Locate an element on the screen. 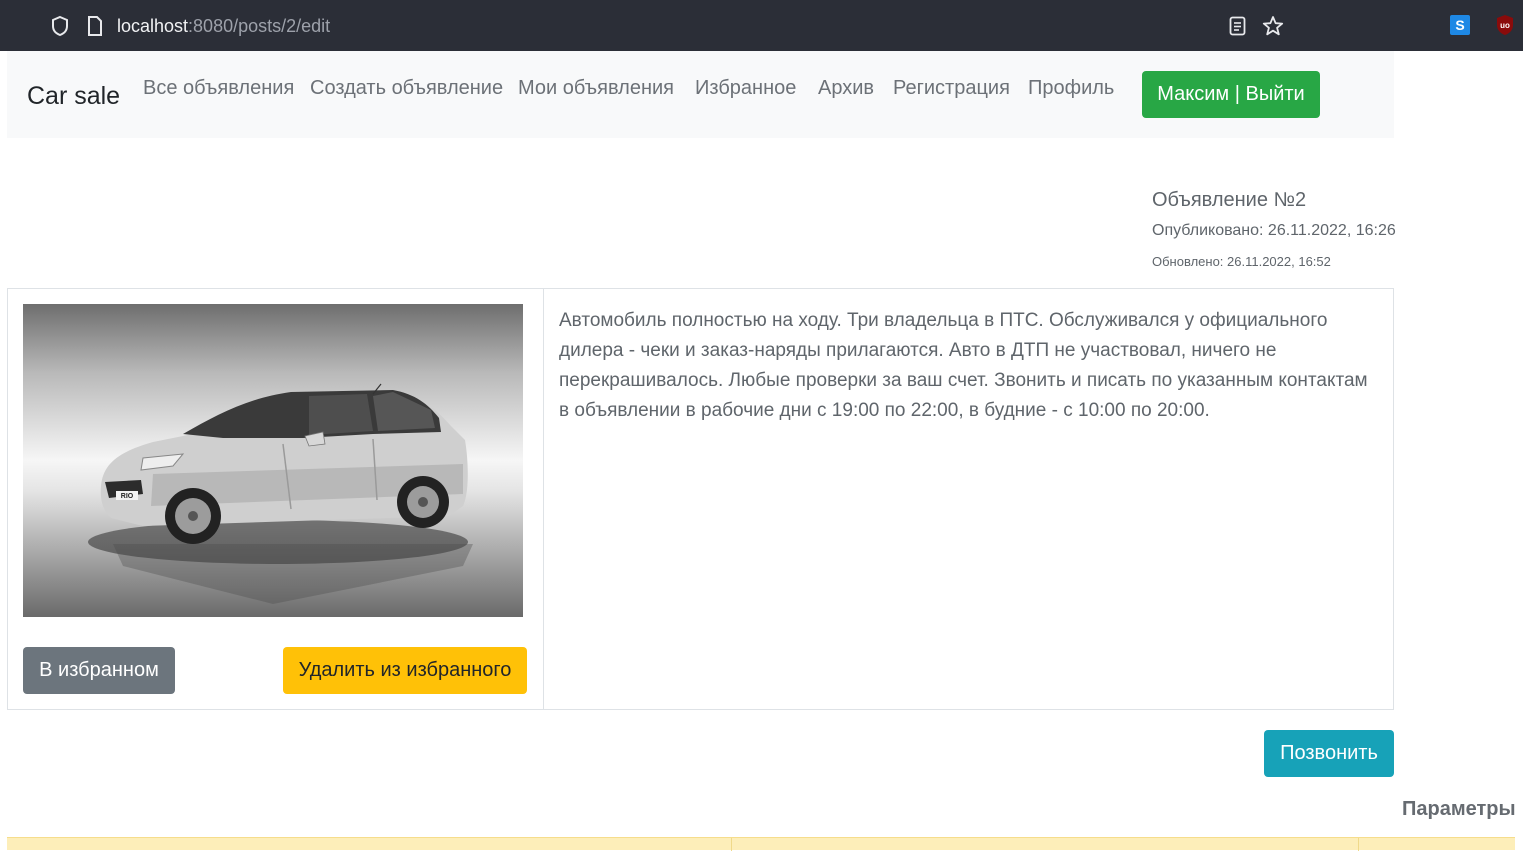 Image resolution: width=1523 pixels, height=851 pixels. card-divider is located at coordinates (543, 499).